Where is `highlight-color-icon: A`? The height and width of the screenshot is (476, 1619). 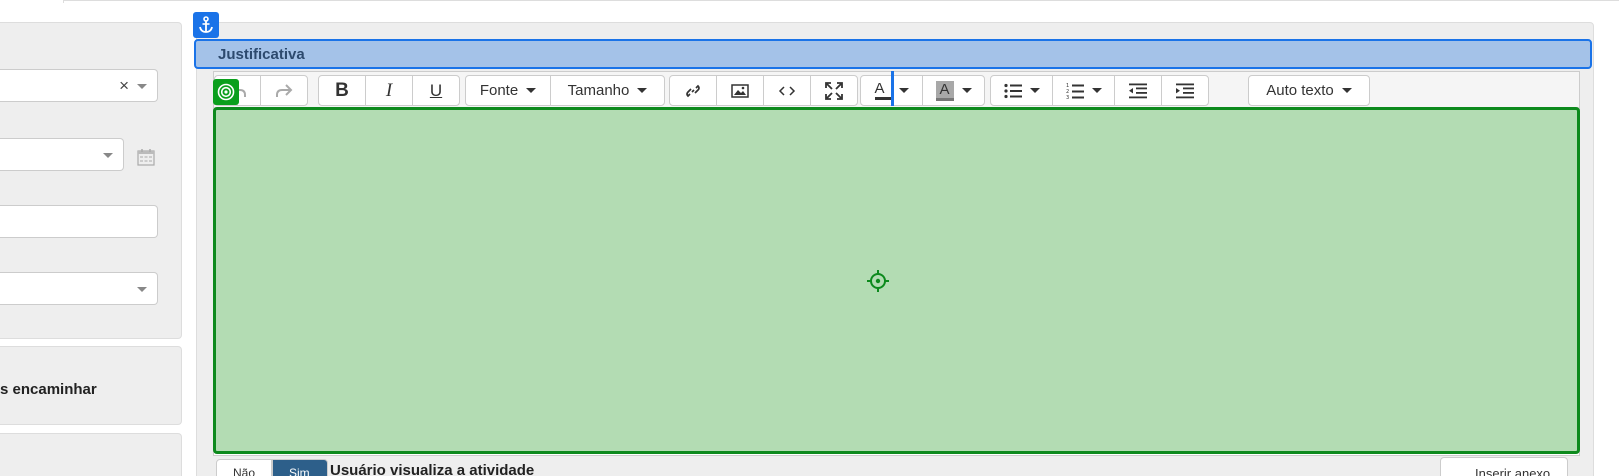 highlight-color-icon: A is located at coordinates (944, 90).